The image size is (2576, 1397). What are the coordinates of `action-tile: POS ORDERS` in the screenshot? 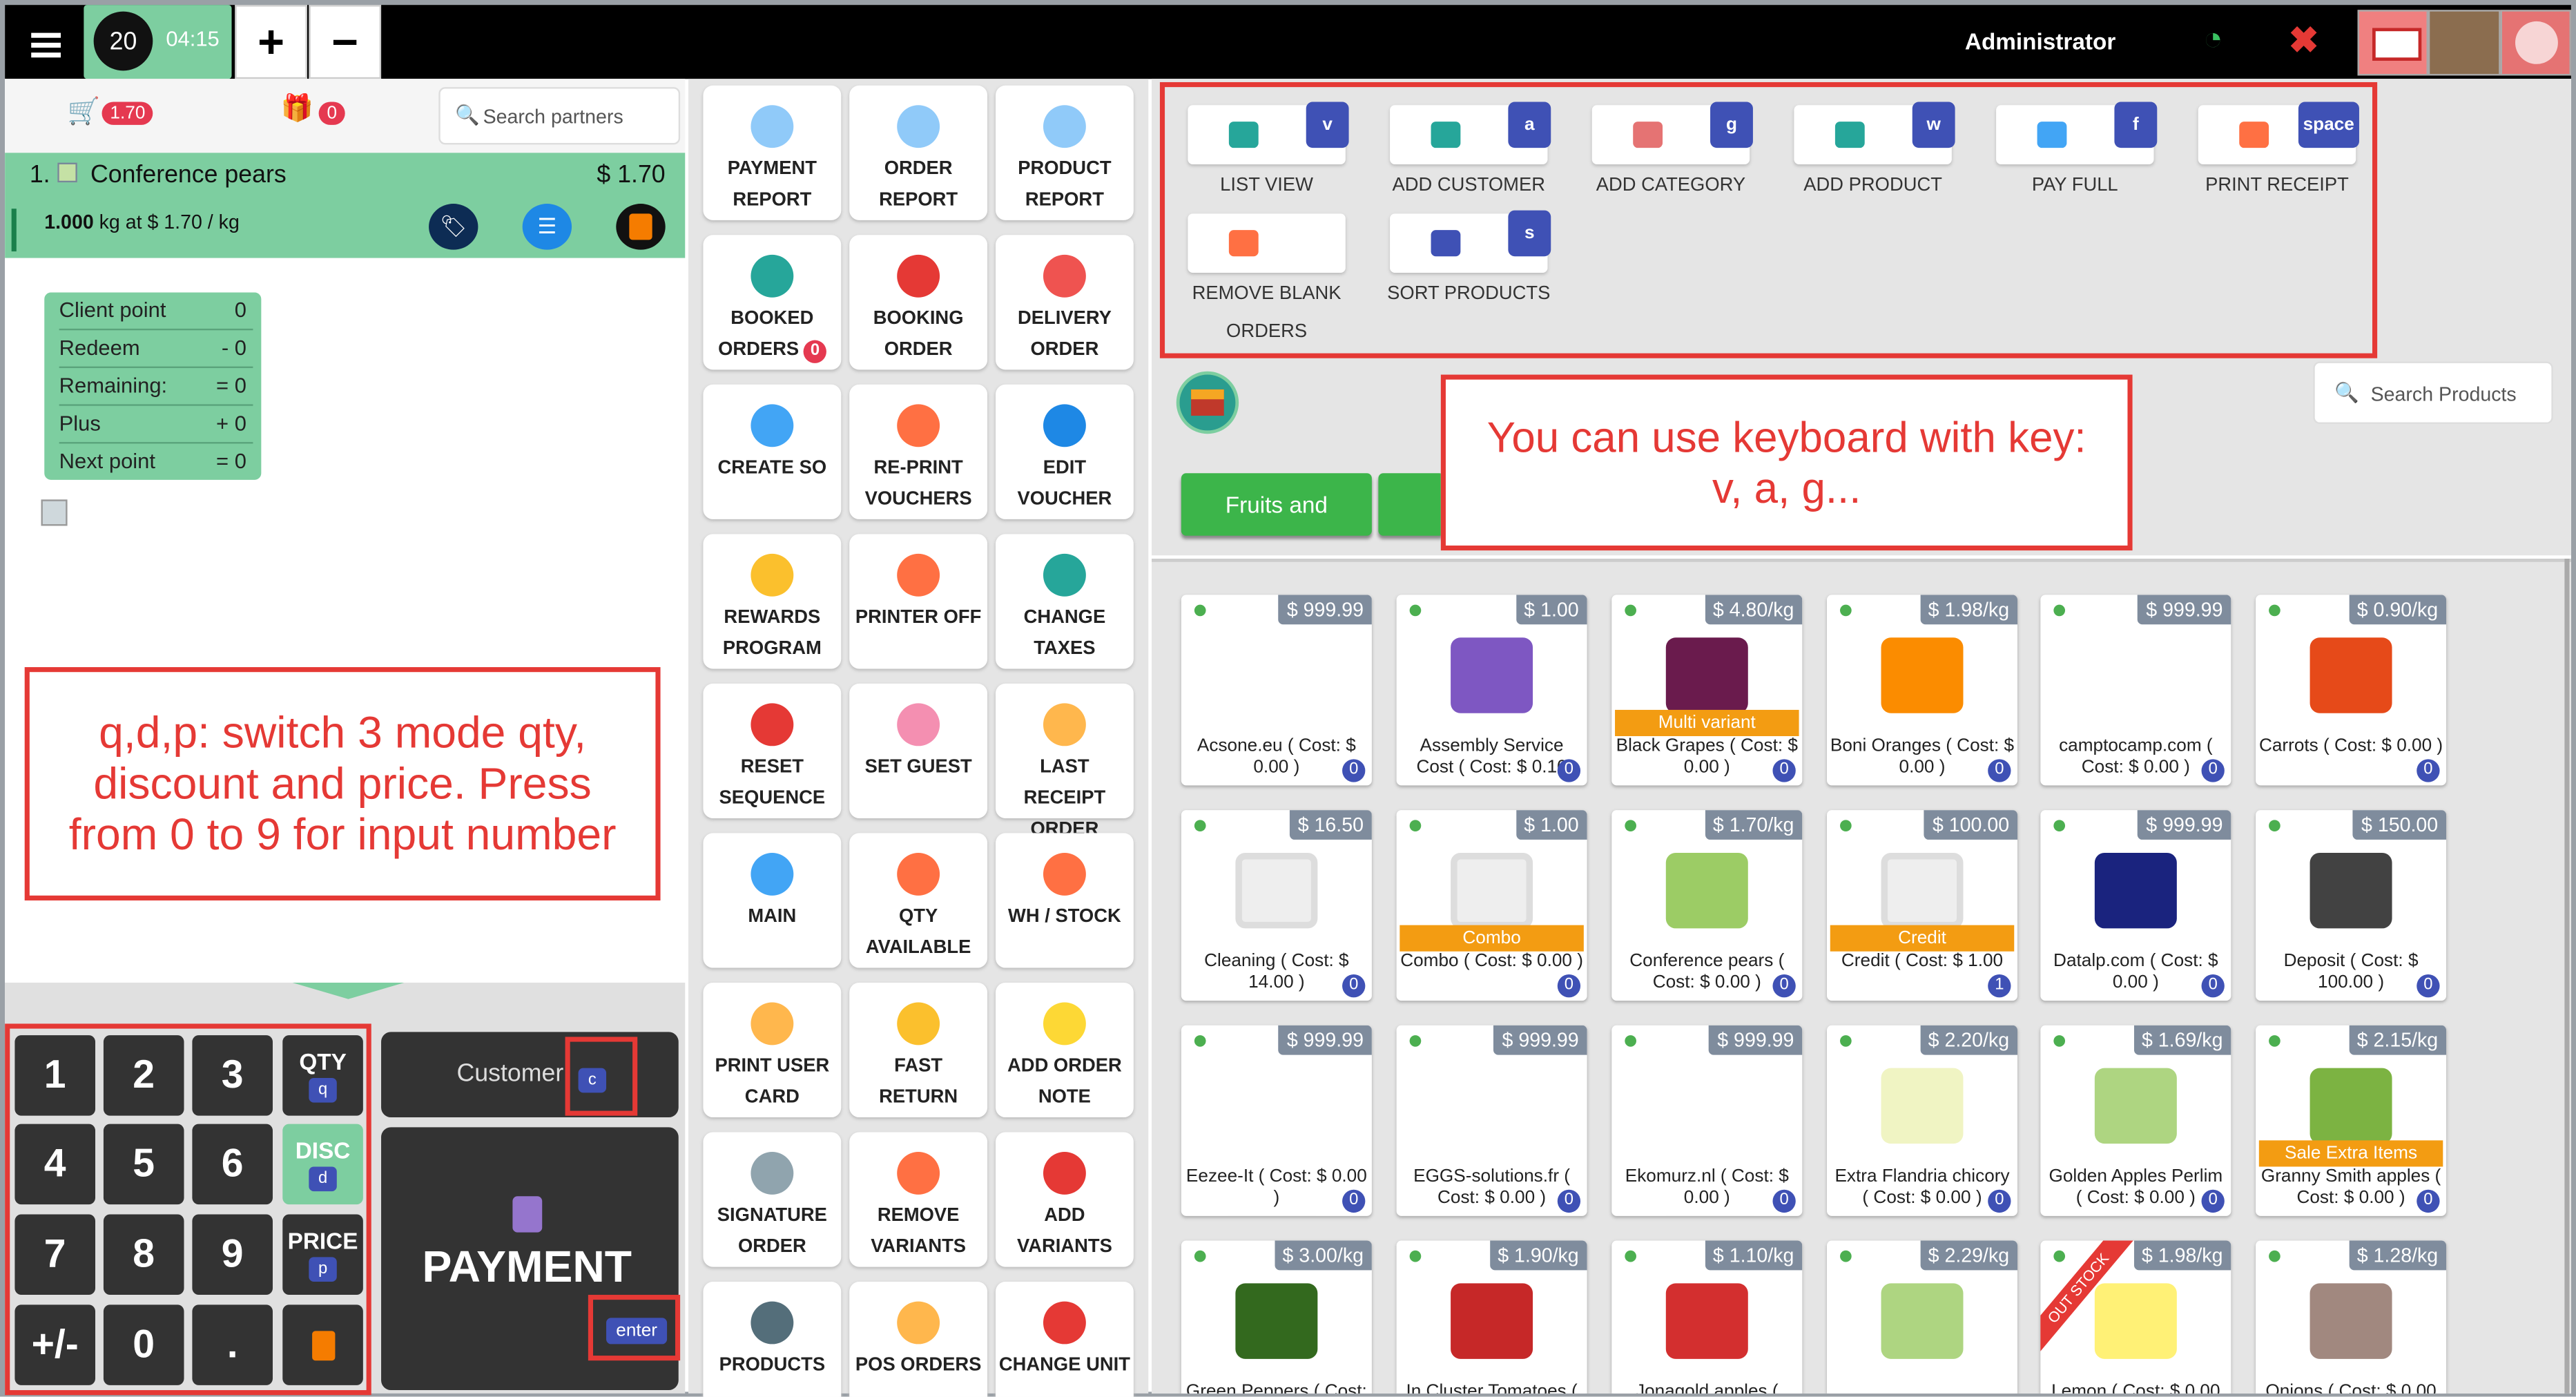 It's located at (919, 1339).